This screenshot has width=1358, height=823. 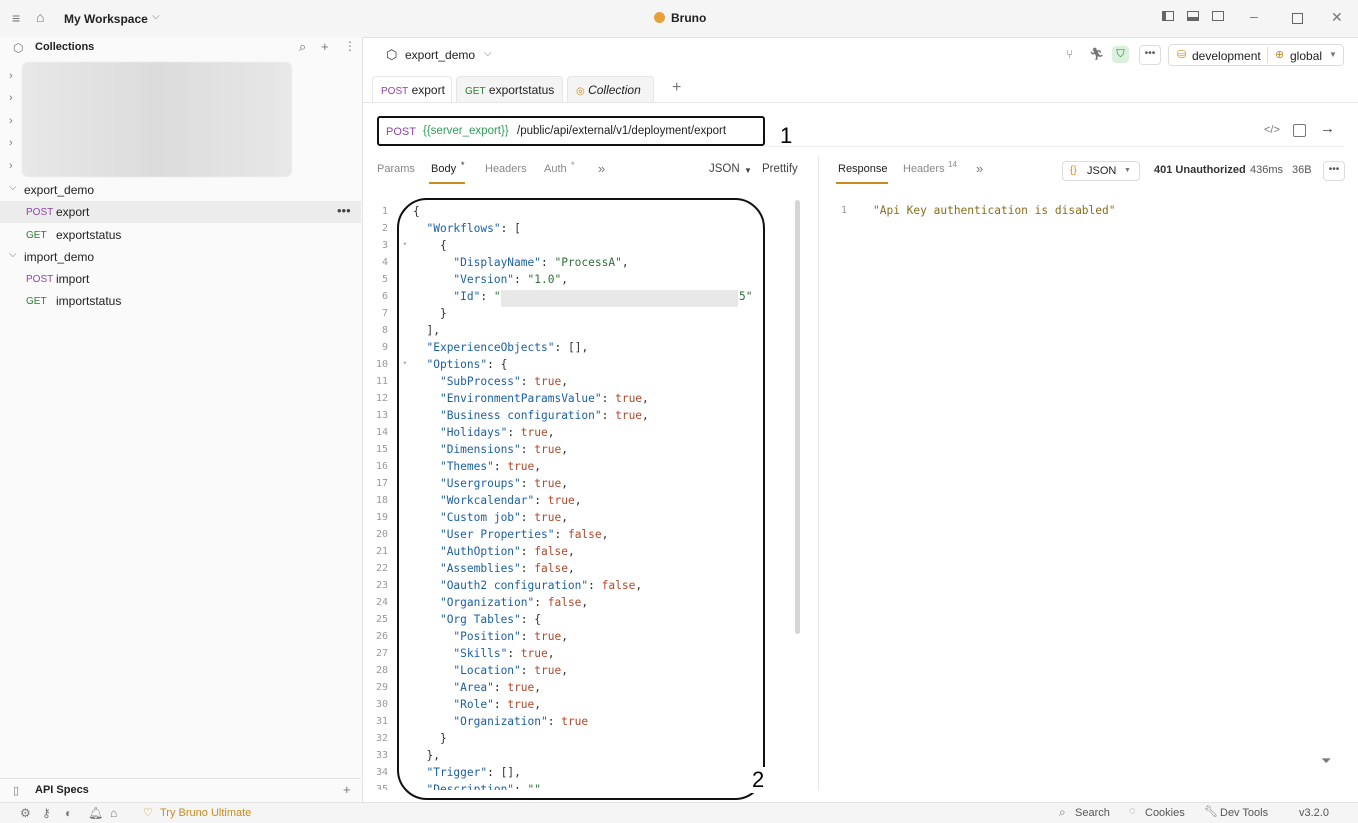 I want to click on layout-icon, so click(x=1218, y=16).